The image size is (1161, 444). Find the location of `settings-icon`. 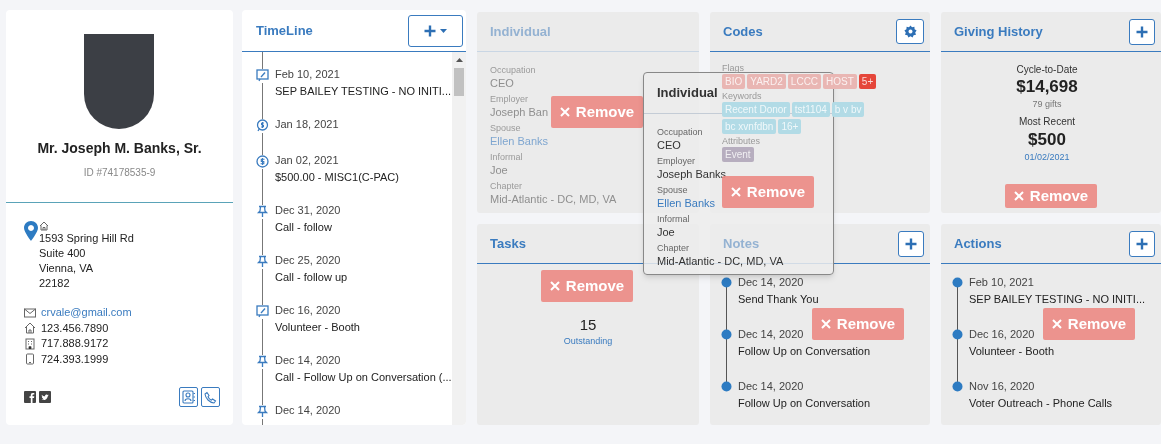

settings-icon is located at coordinates (910, 31).